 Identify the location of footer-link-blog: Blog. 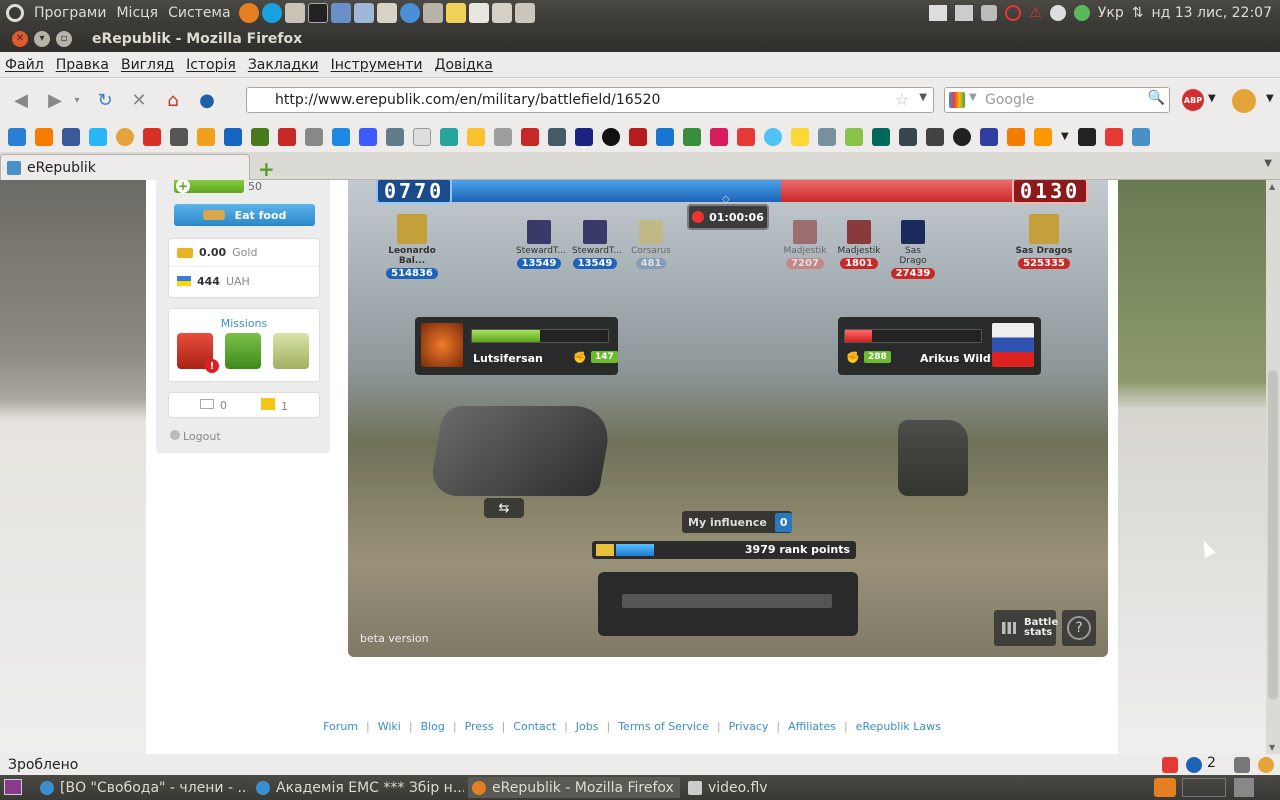
(433, 735).